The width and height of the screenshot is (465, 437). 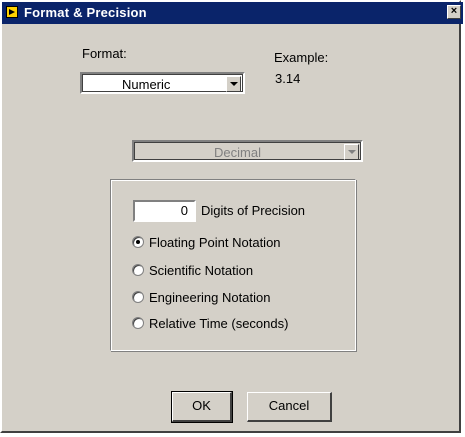 What do you see at coordinates (202, 407) in the screenshot?
I see `ok-button: OK` at bounding box center [202, 407].